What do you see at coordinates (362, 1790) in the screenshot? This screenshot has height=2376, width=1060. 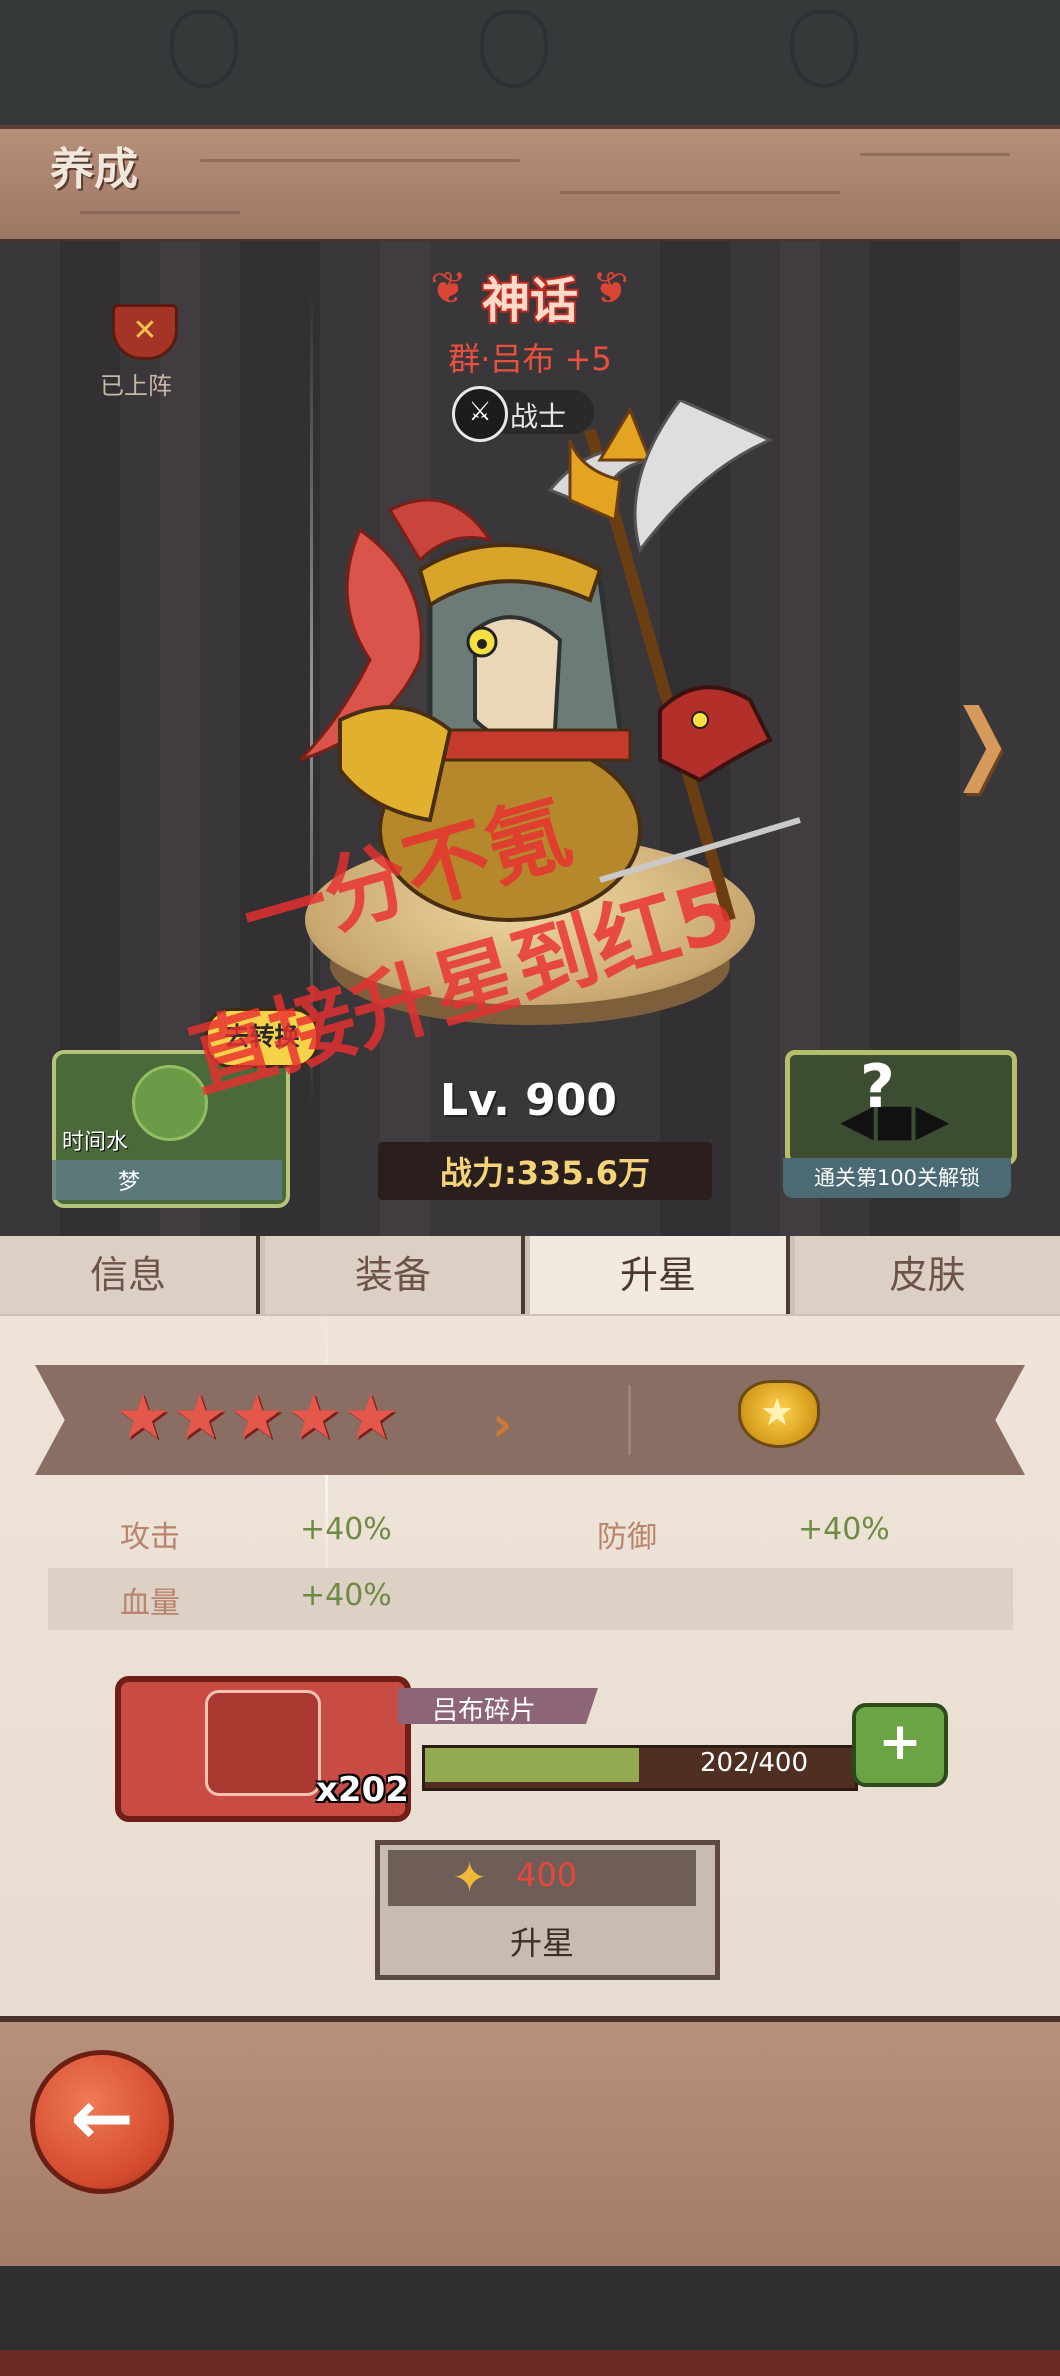 I see `fragment-count: x202` at bounding box center [362, 1790].